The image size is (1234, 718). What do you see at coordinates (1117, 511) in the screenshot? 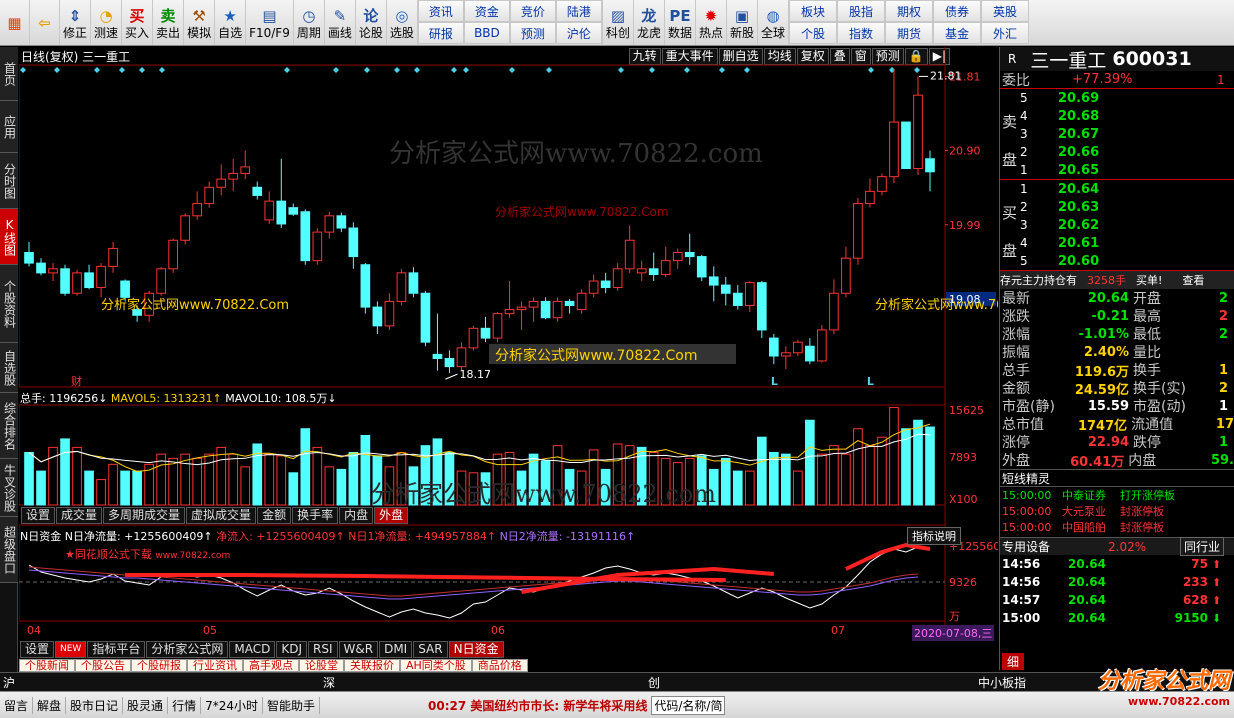
I see `short-item: 15:00:00 大元泵业 封涨停板` at bounding box center [1117, 511].